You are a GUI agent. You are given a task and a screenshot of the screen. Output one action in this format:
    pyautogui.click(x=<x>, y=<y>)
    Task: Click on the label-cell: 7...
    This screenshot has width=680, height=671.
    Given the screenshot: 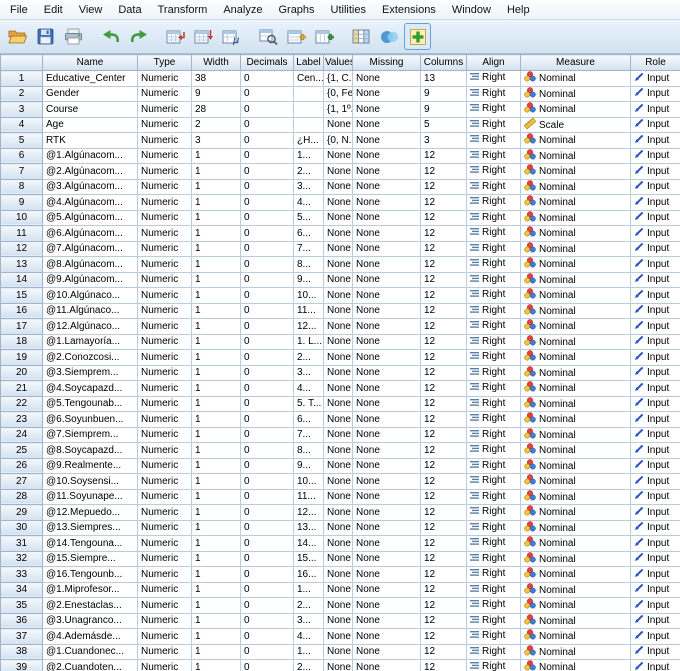 What is the action you would take?
    pyautogui.click(x=308, y=248)
    